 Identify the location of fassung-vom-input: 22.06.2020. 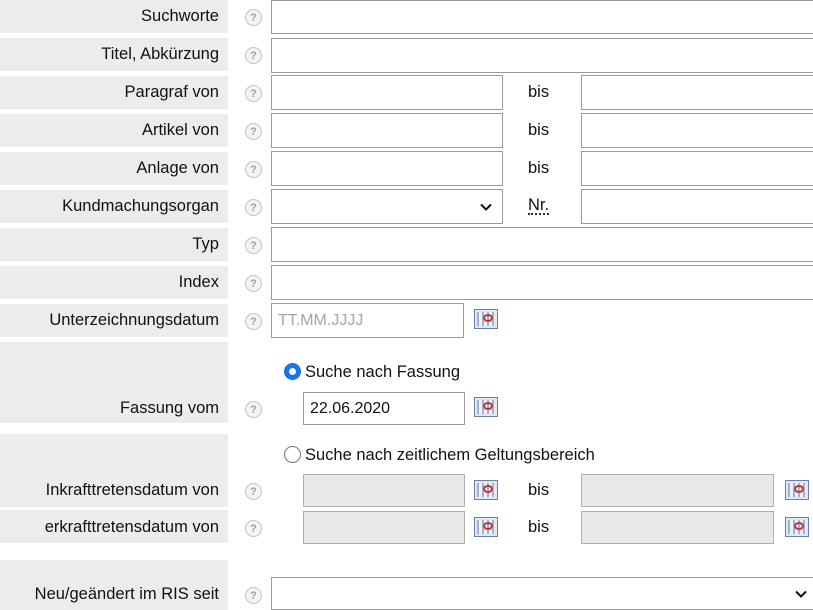
(384, 408).